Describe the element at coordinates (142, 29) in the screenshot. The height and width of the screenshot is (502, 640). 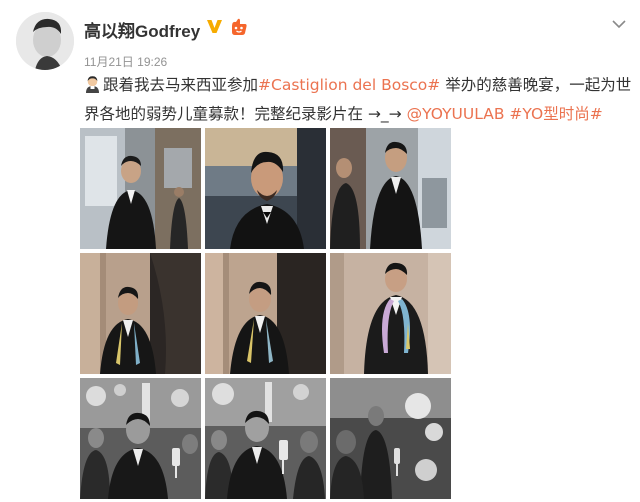
I see `username: 高以翔Godfrey` at that location.